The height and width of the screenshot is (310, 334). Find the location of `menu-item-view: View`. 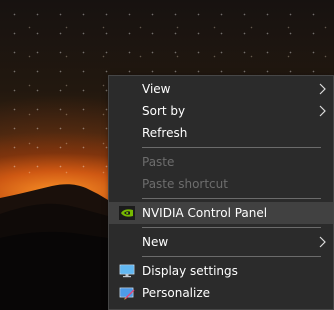

menu-item-view: View is located at coordinates (221, 89).